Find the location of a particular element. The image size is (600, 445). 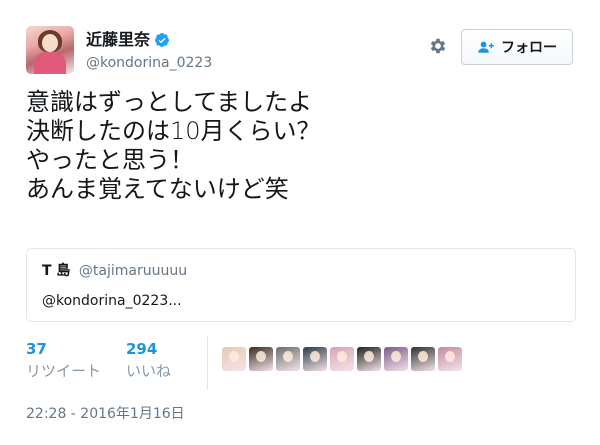

author-display-name: 近藤里奈 is located at coordinates (149, 40).